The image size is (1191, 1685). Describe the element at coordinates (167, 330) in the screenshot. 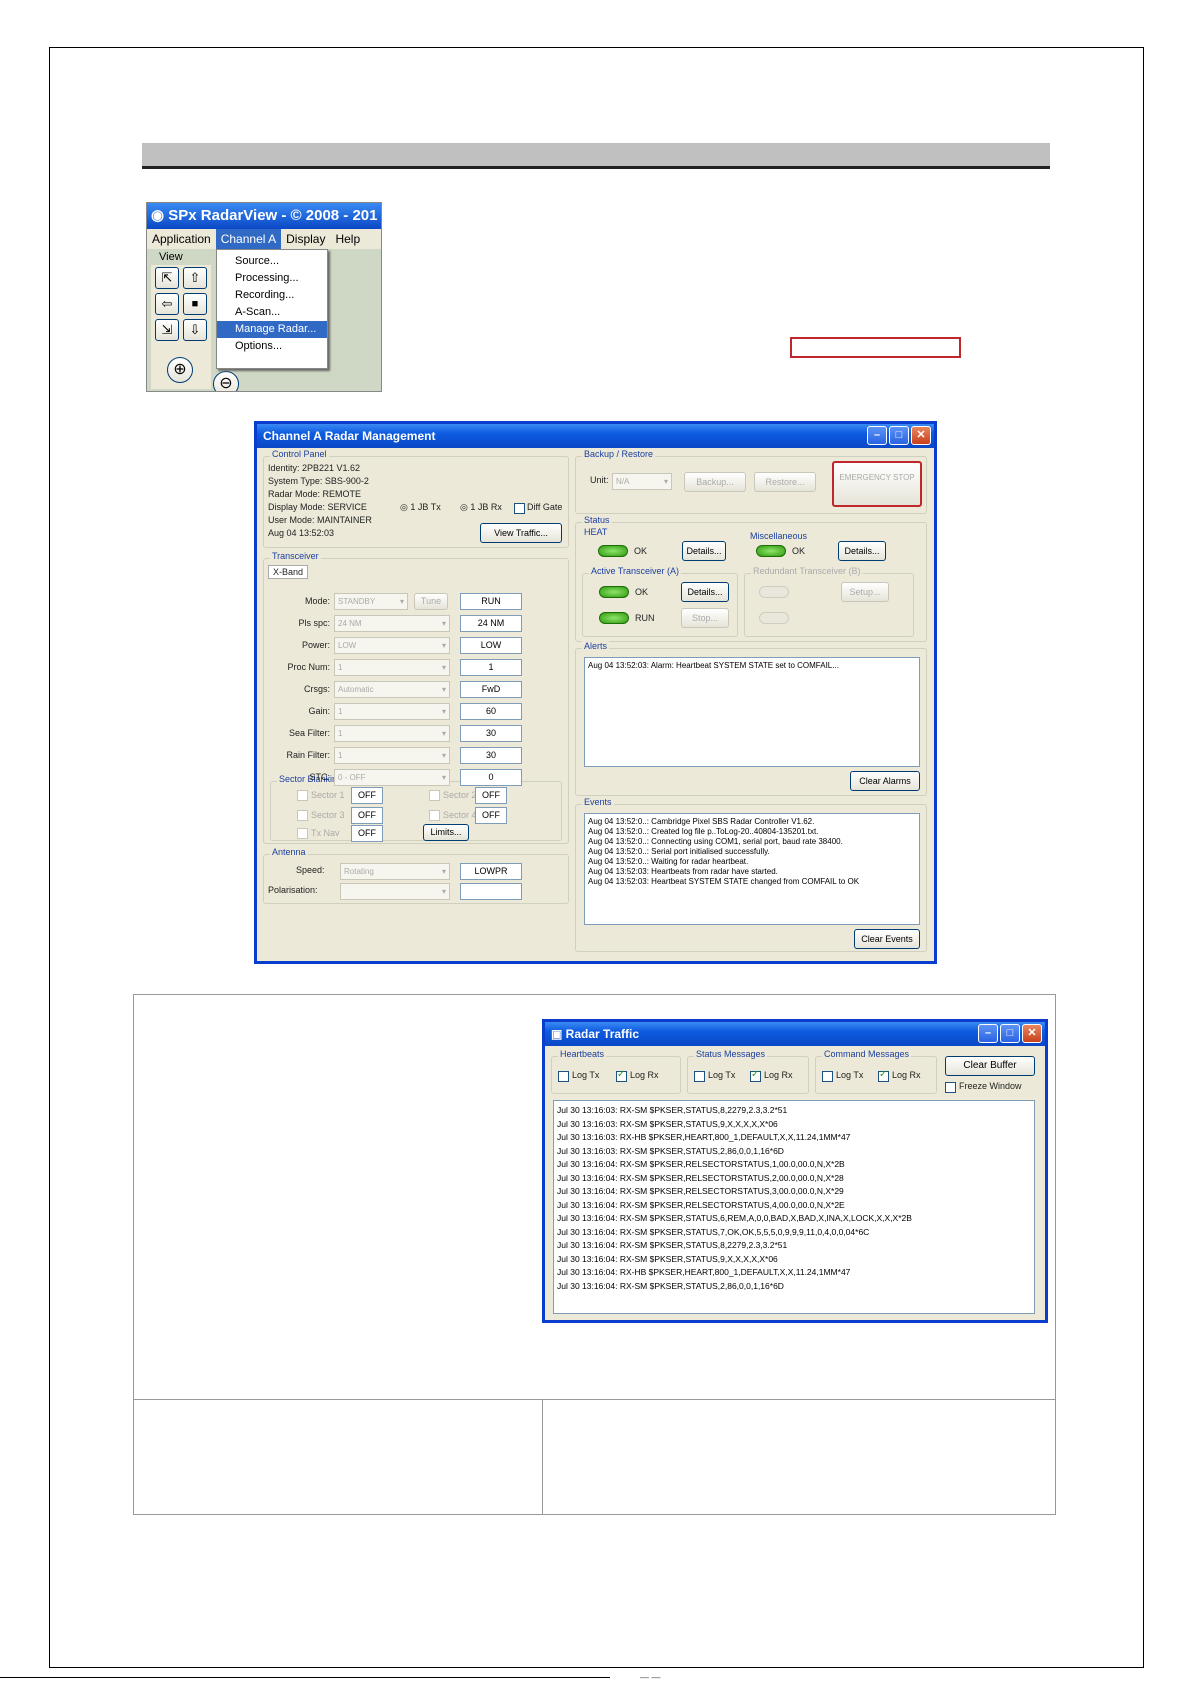

I see `pan-down-left-icon: ⇲` at that location.